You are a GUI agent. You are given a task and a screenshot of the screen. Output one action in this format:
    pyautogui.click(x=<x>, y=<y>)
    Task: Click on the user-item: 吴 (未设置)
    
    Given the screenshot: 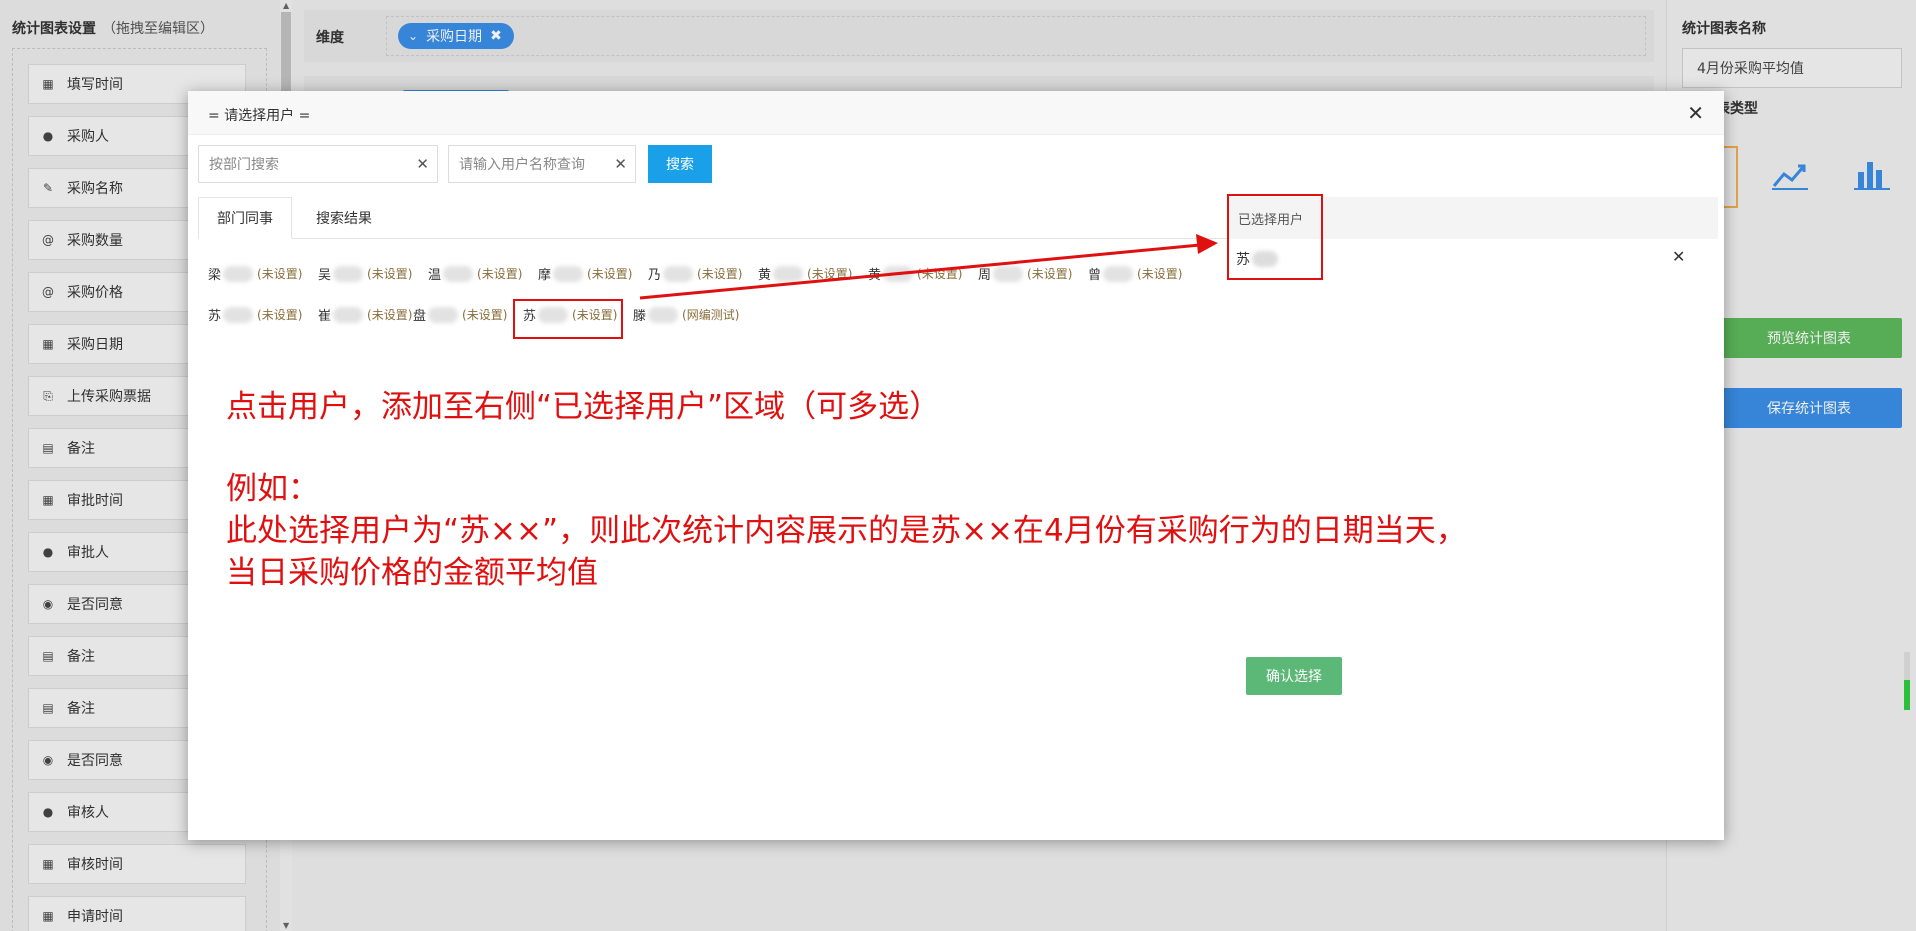 What is the action you would take?
    pyautogui.click(x=365, y=273)
    